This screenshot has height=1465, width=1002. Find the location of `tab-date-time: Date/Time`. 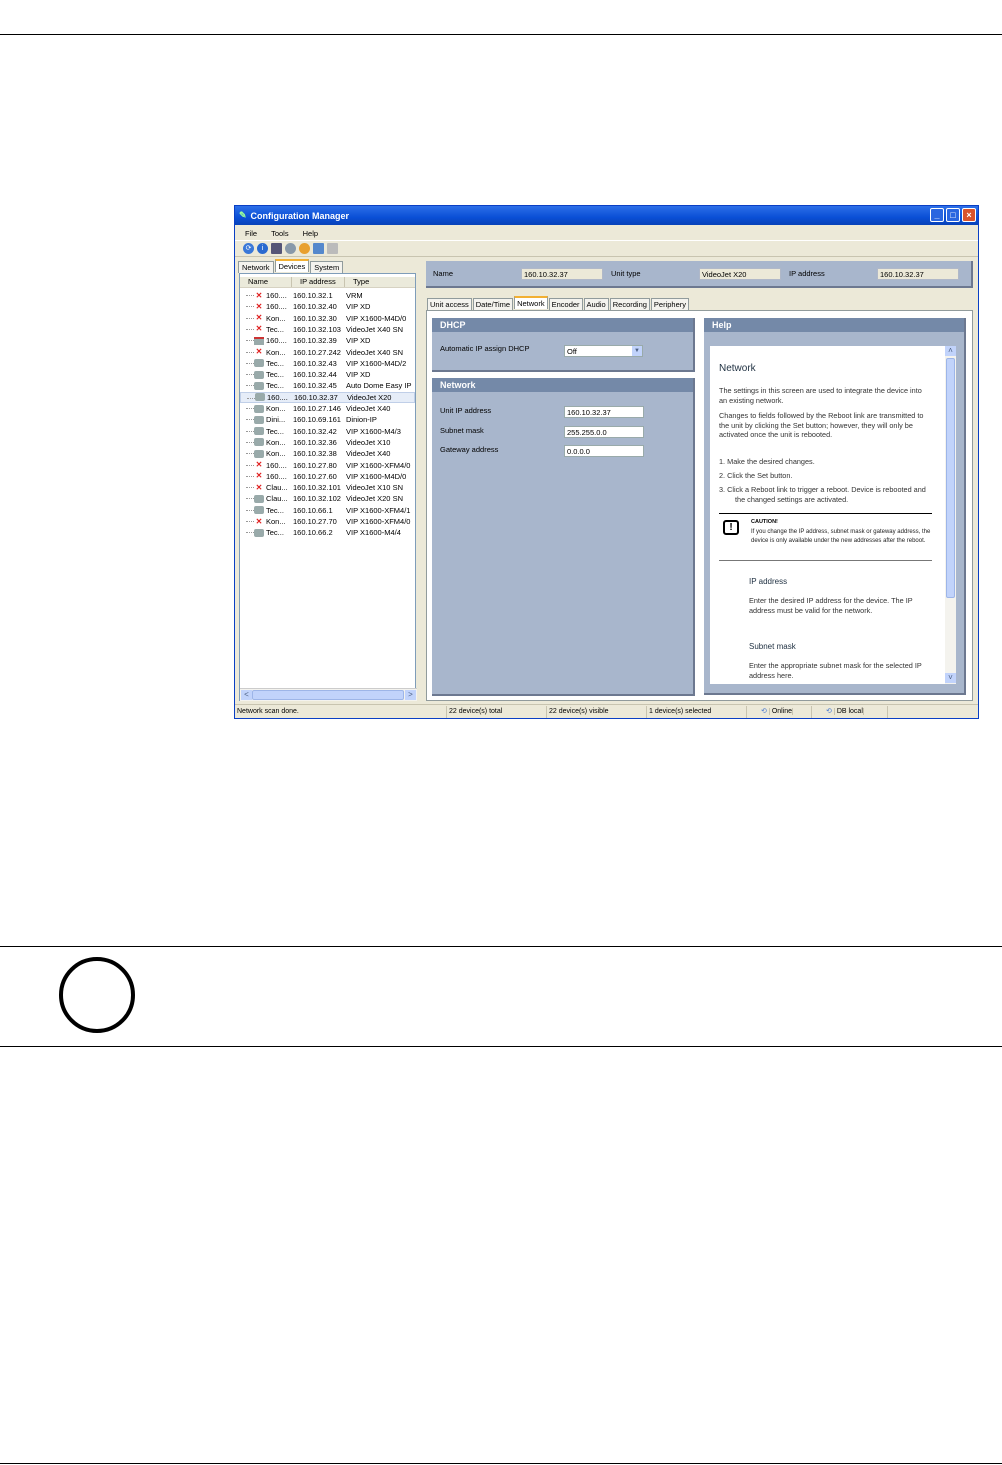

tab-date-time: Date/Time is located at coordinates (493, 304).